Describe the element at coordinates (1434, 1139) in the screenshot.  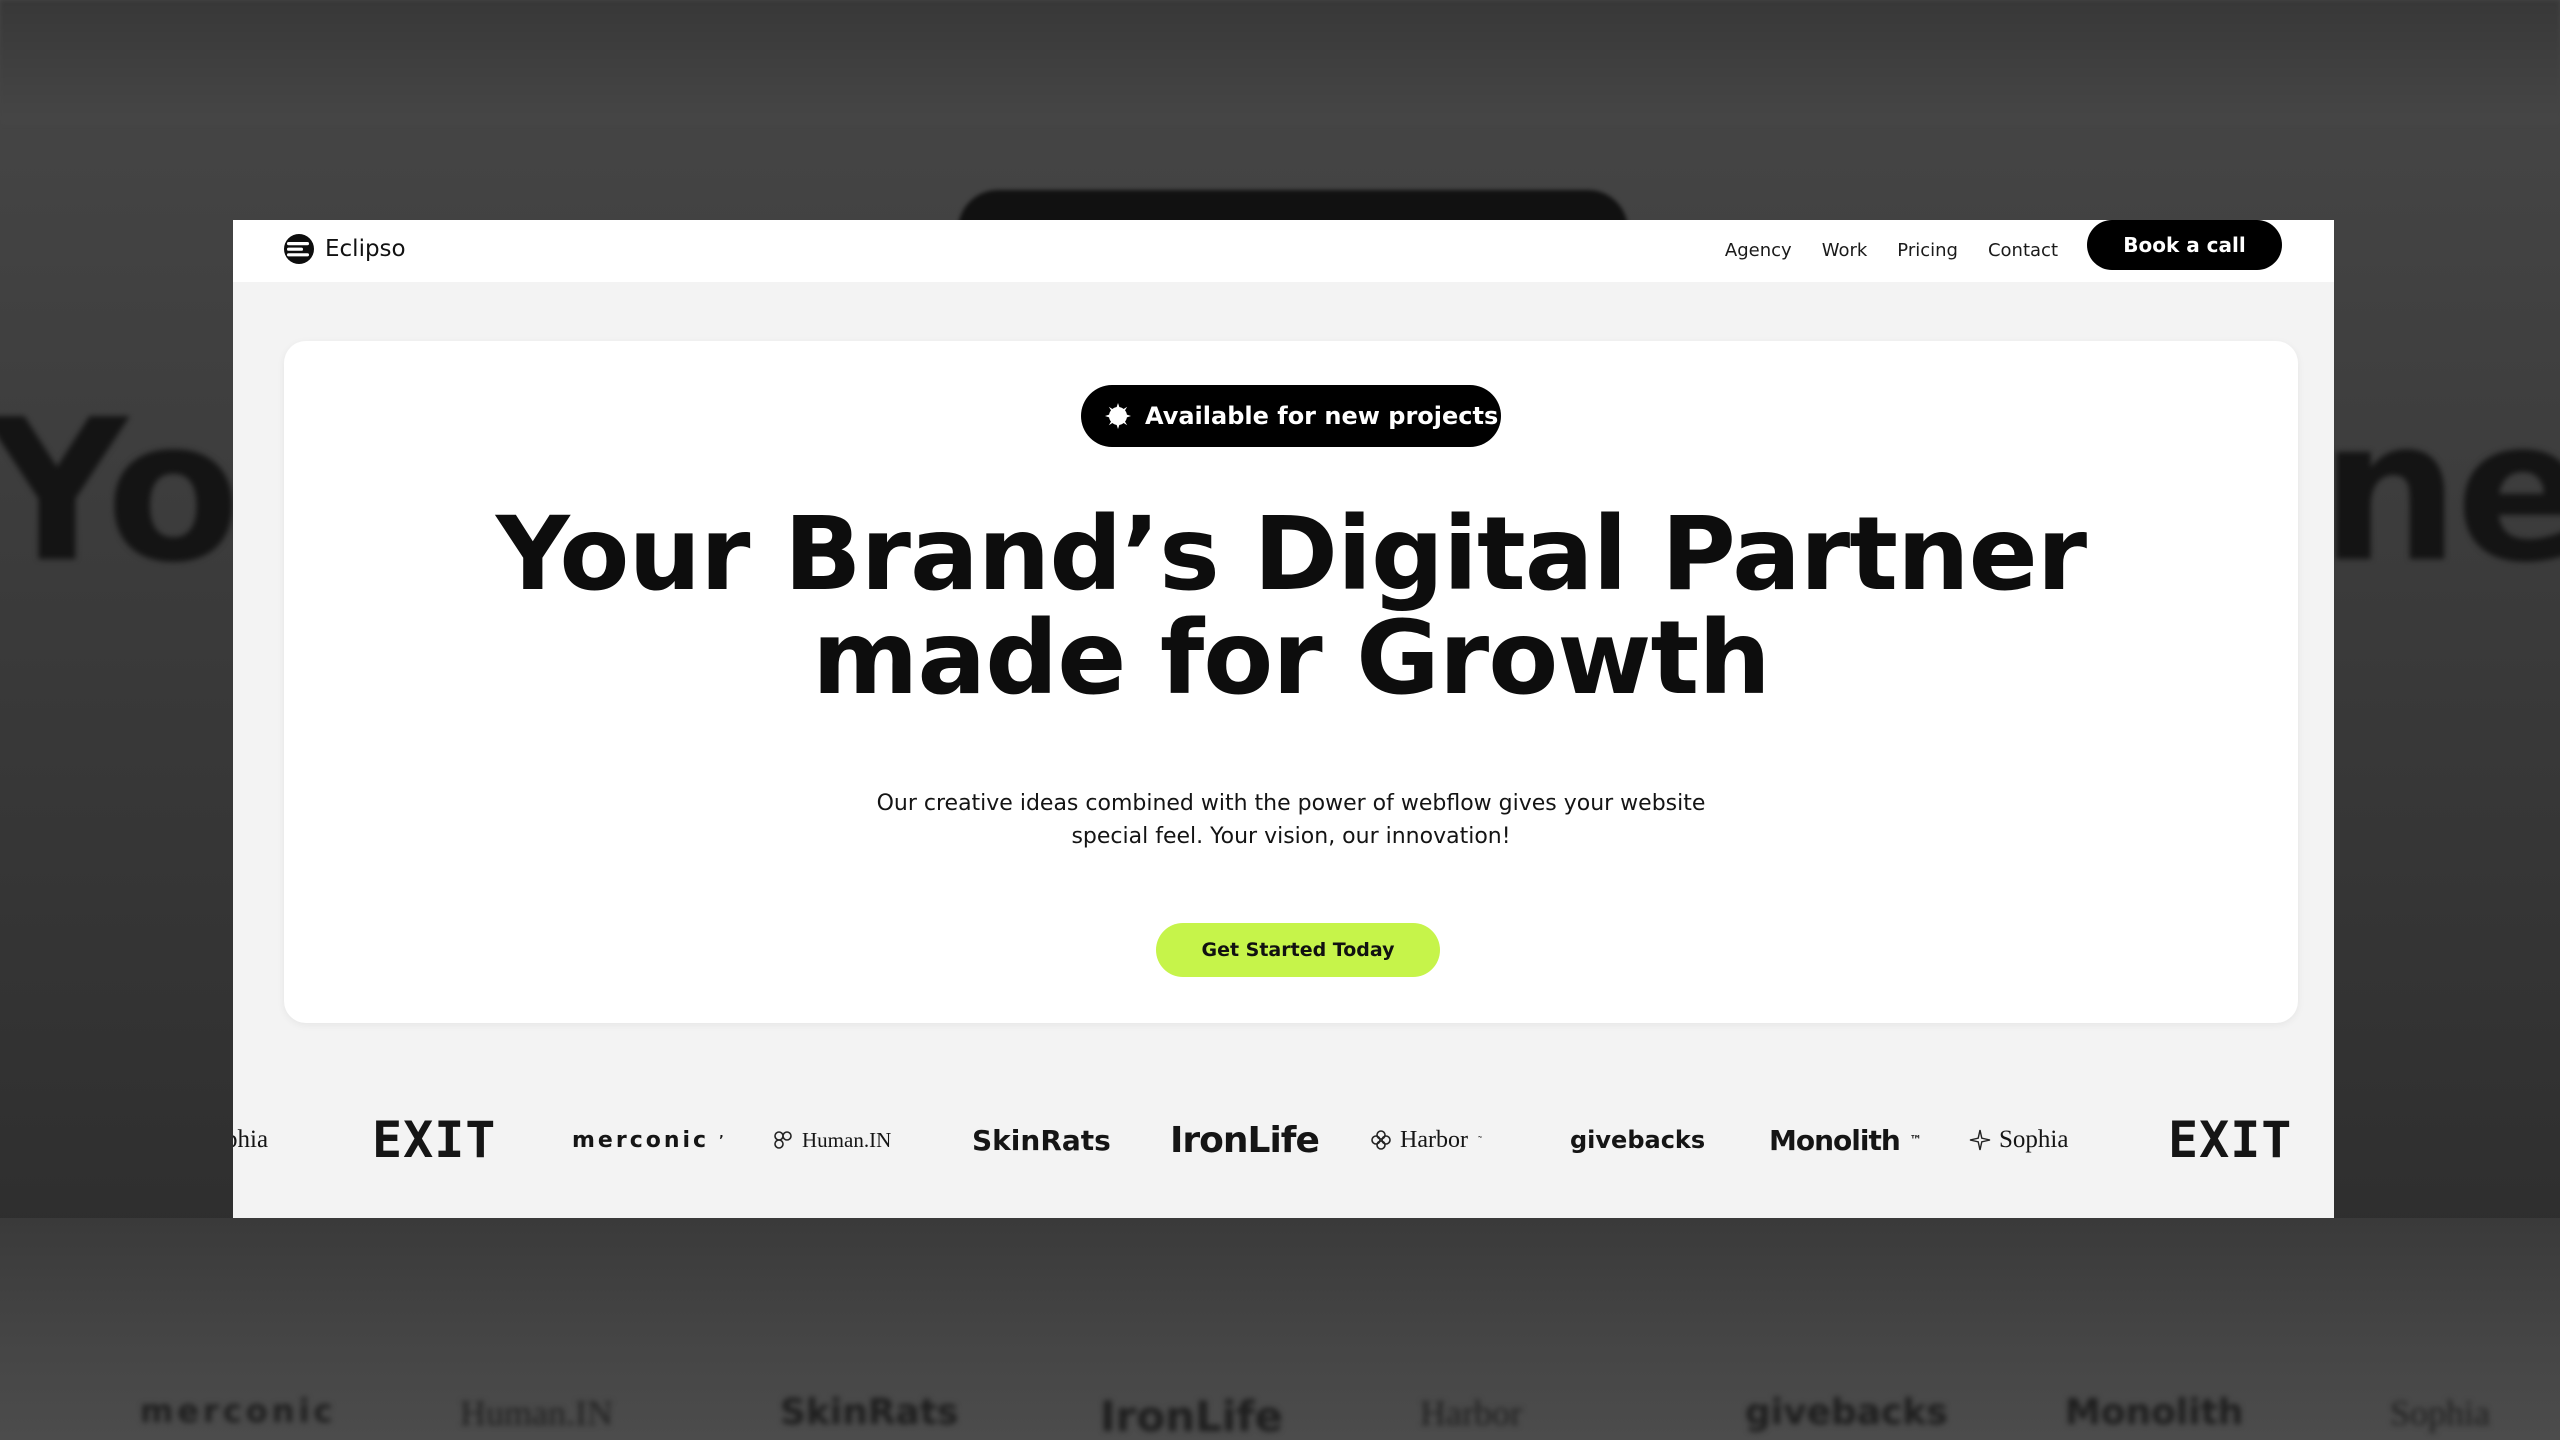
I see `client-logo-text: Harbor` at that location.